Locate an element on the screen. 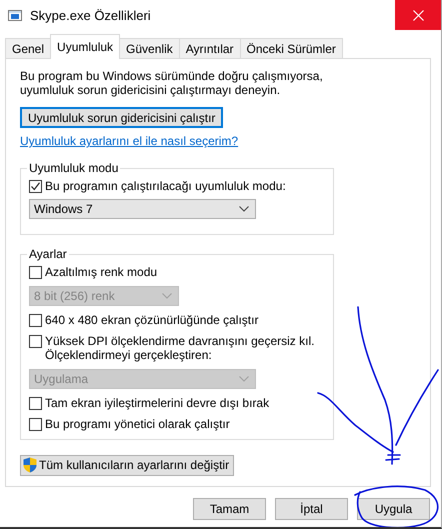 This screenshot has width=442, height=529. window-icon is located at coordinates (15, 15).